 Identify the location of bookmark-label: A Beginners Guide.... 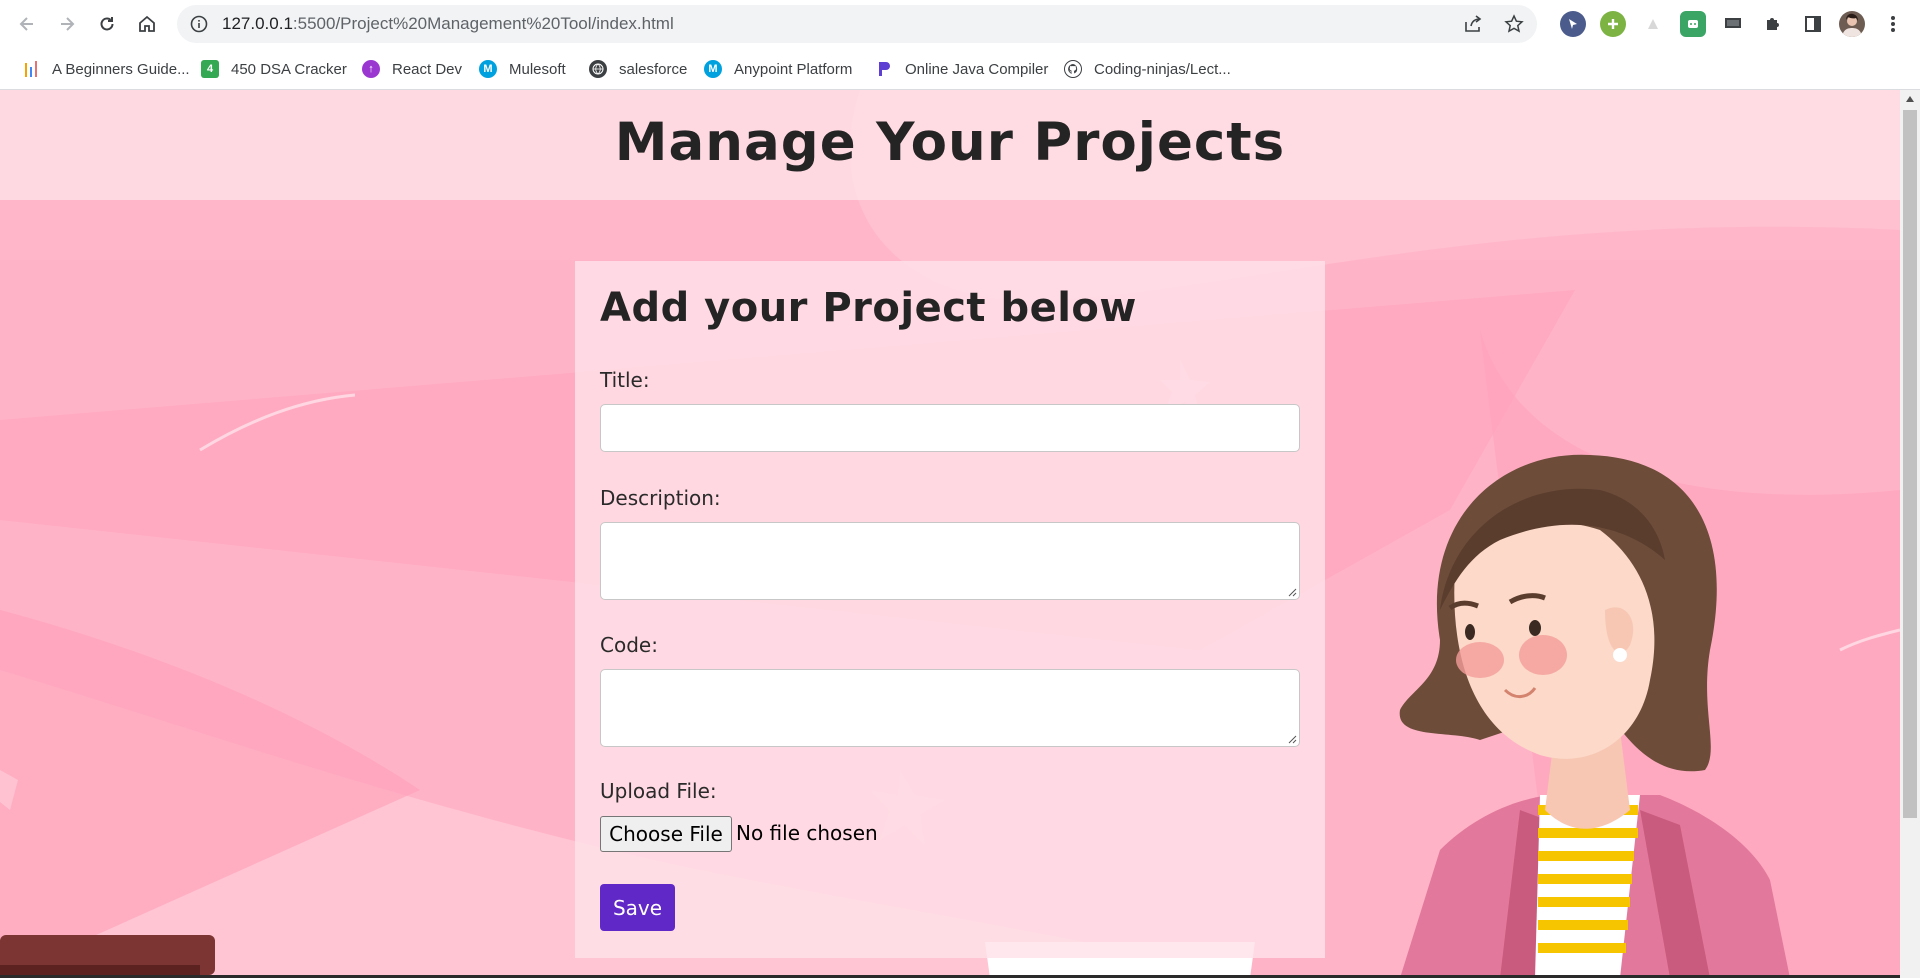
(121, 69).